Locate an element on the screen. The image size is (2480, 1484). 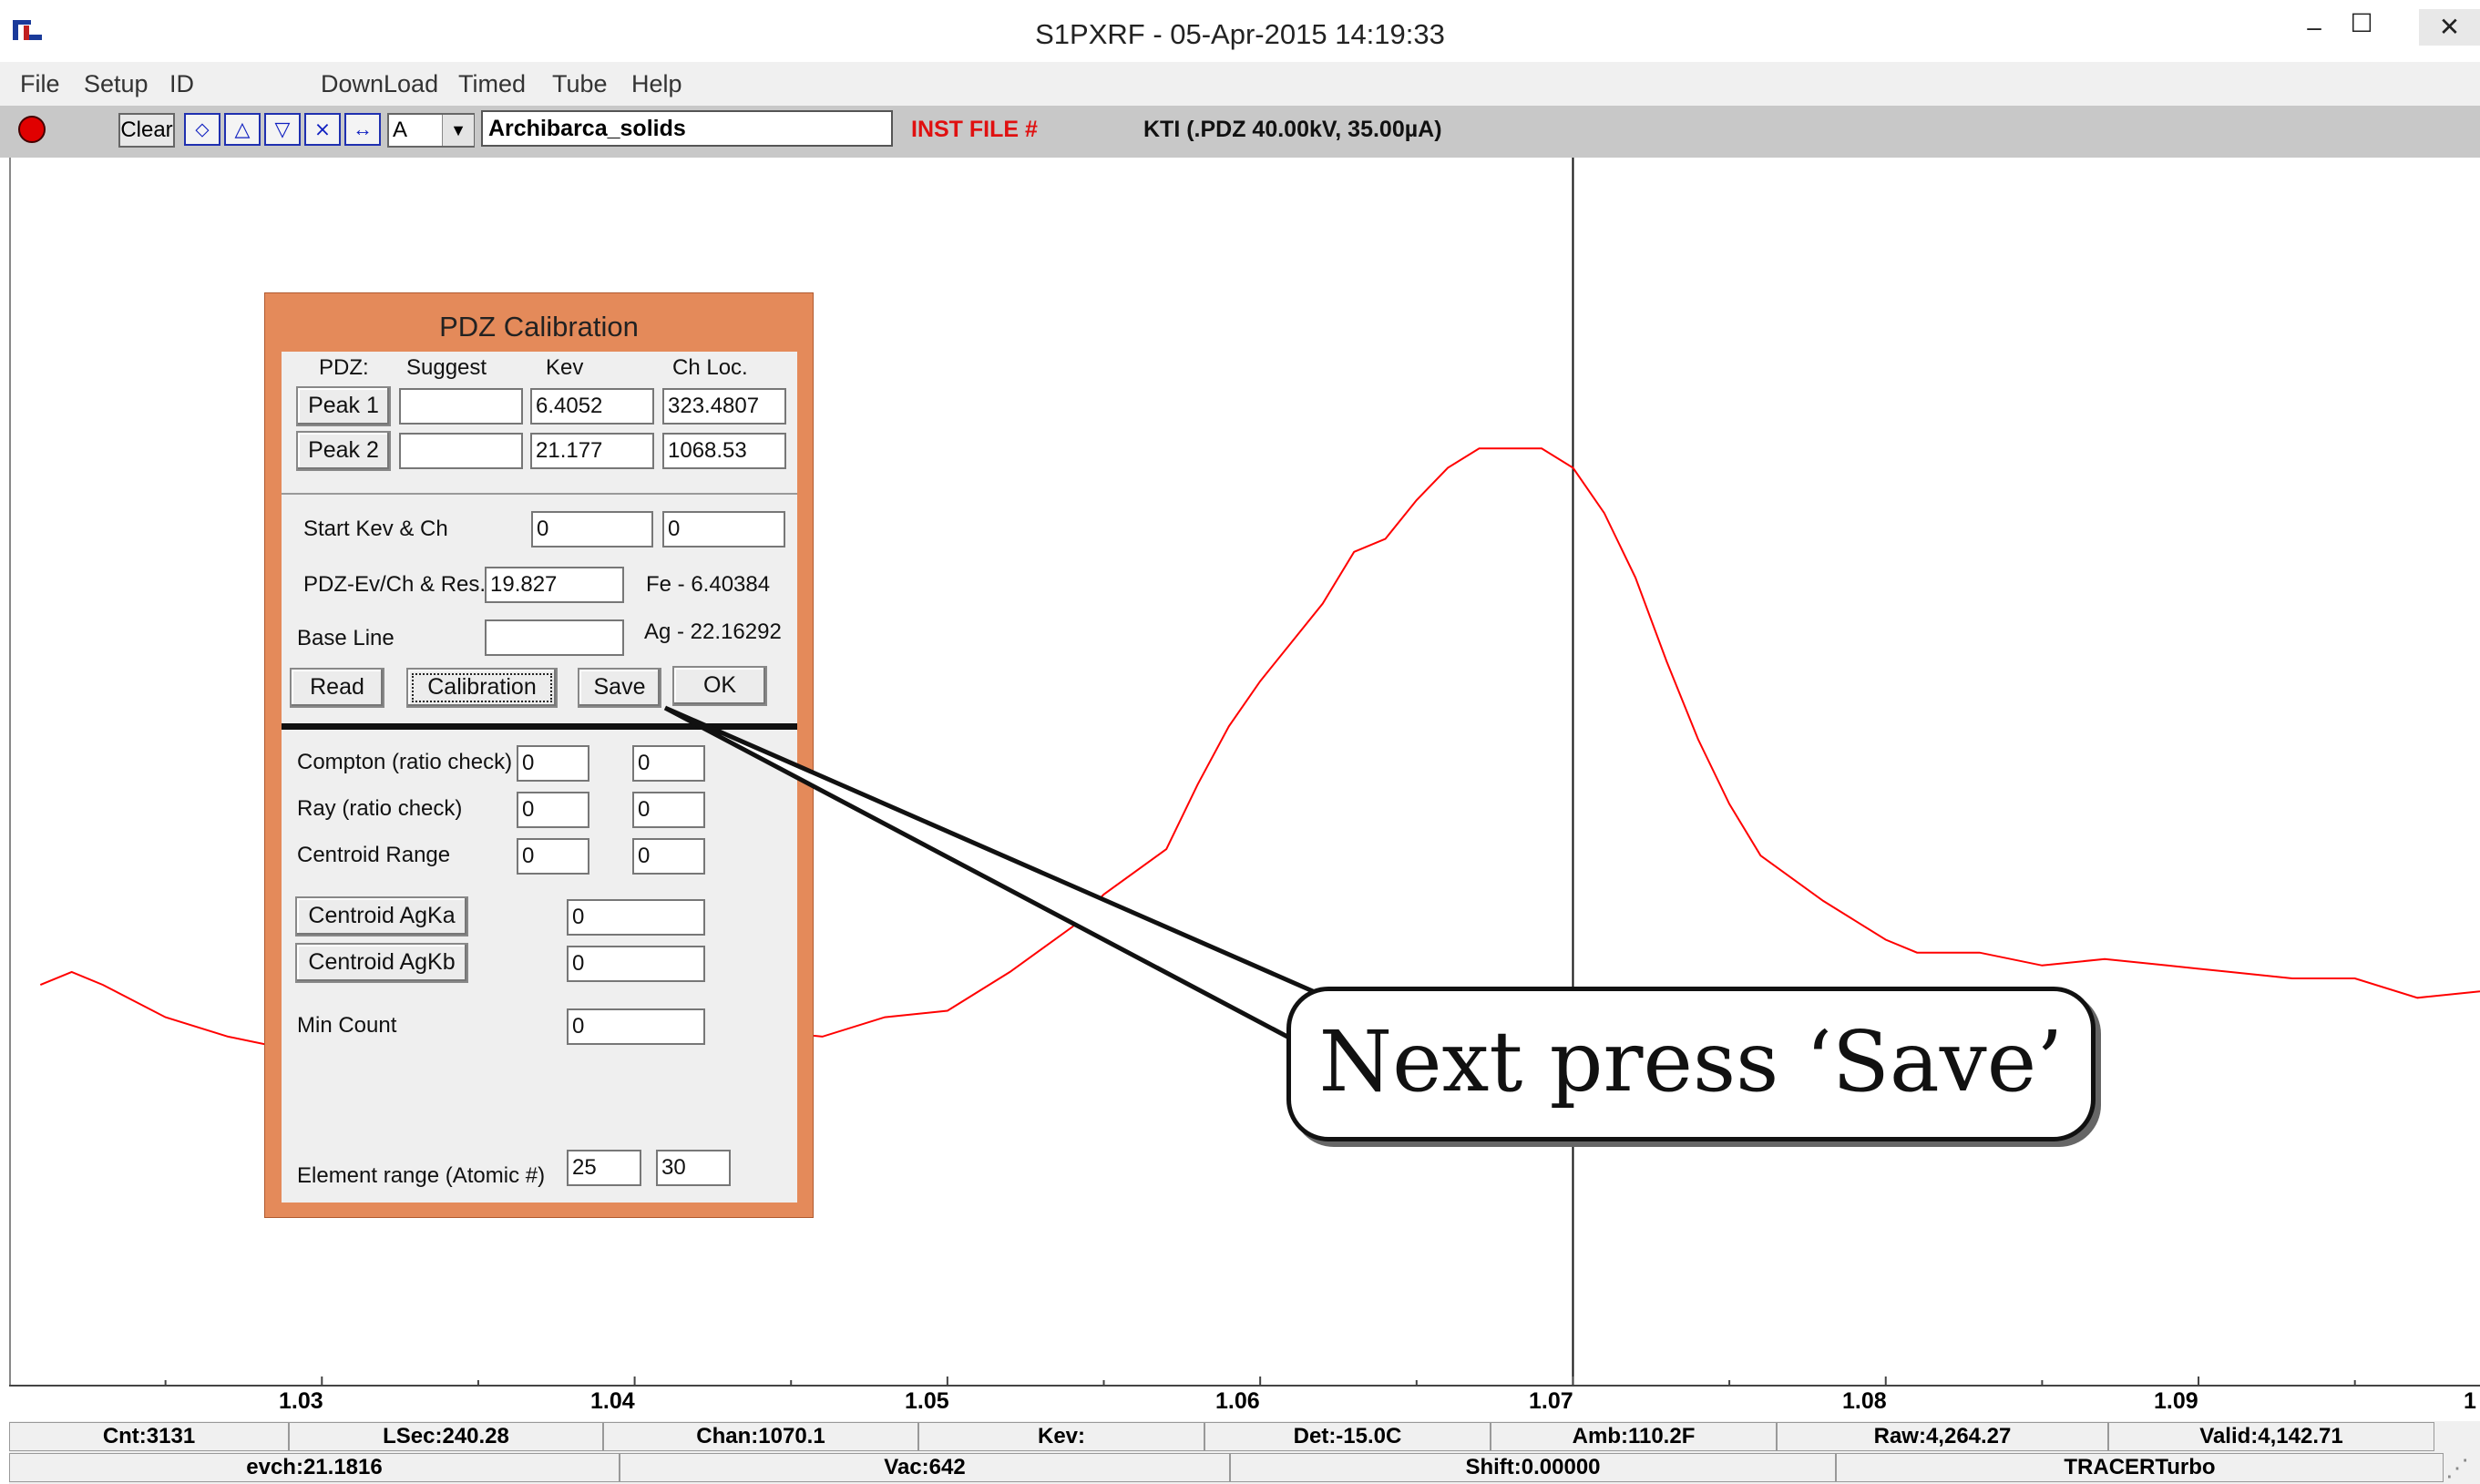
callout-pointer-mask is located at coordinates (1307, 1019).